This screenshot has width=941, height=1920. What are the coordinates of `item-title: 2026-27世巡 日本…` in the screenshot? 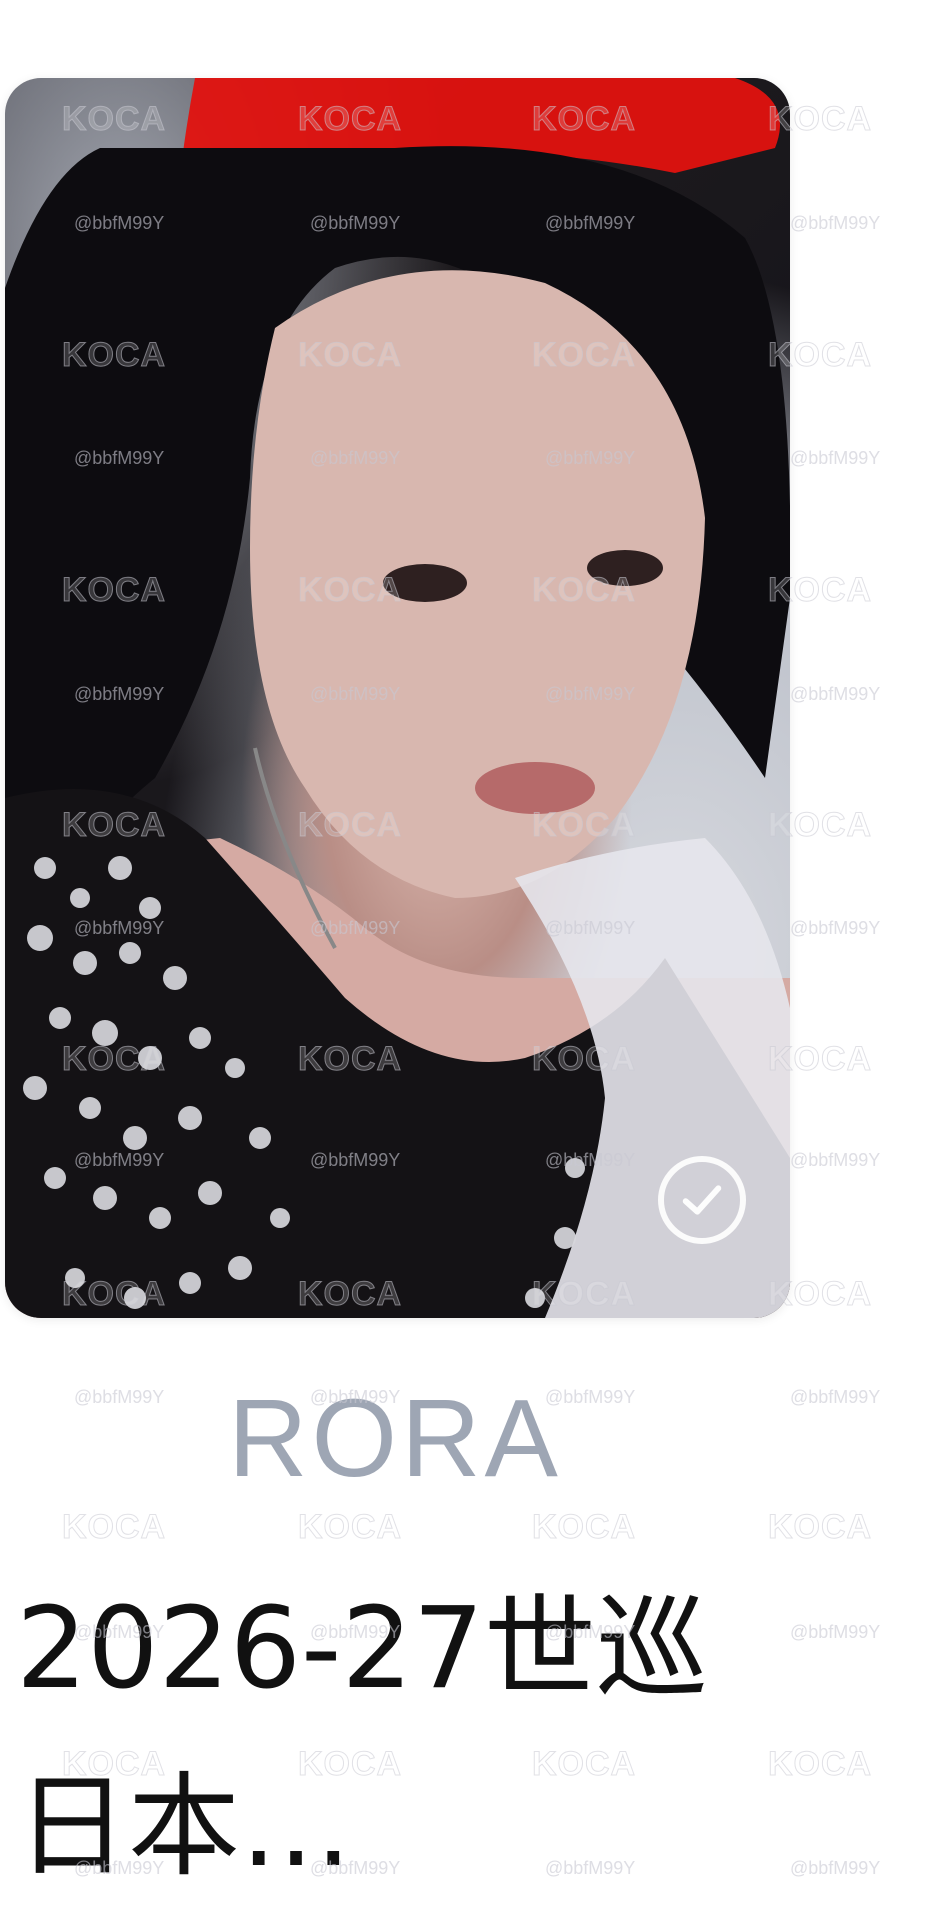 It's located at (362, 1738).